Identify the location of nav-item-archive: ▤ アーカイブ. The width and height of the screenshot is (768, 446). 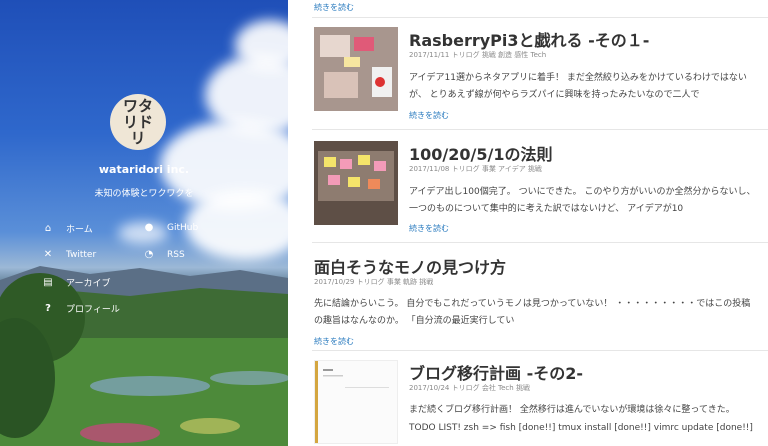
(76, 282).